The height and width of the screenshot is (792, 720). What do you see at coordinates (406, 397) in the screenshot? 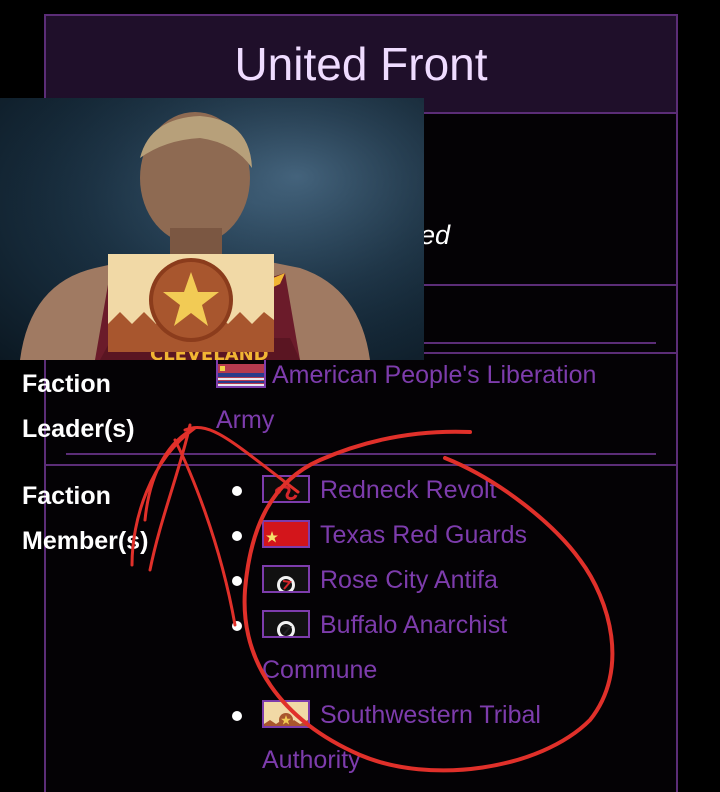
I see `faction-leader-link-text: American People's Liberation Army` at bounding box center [406, 397].